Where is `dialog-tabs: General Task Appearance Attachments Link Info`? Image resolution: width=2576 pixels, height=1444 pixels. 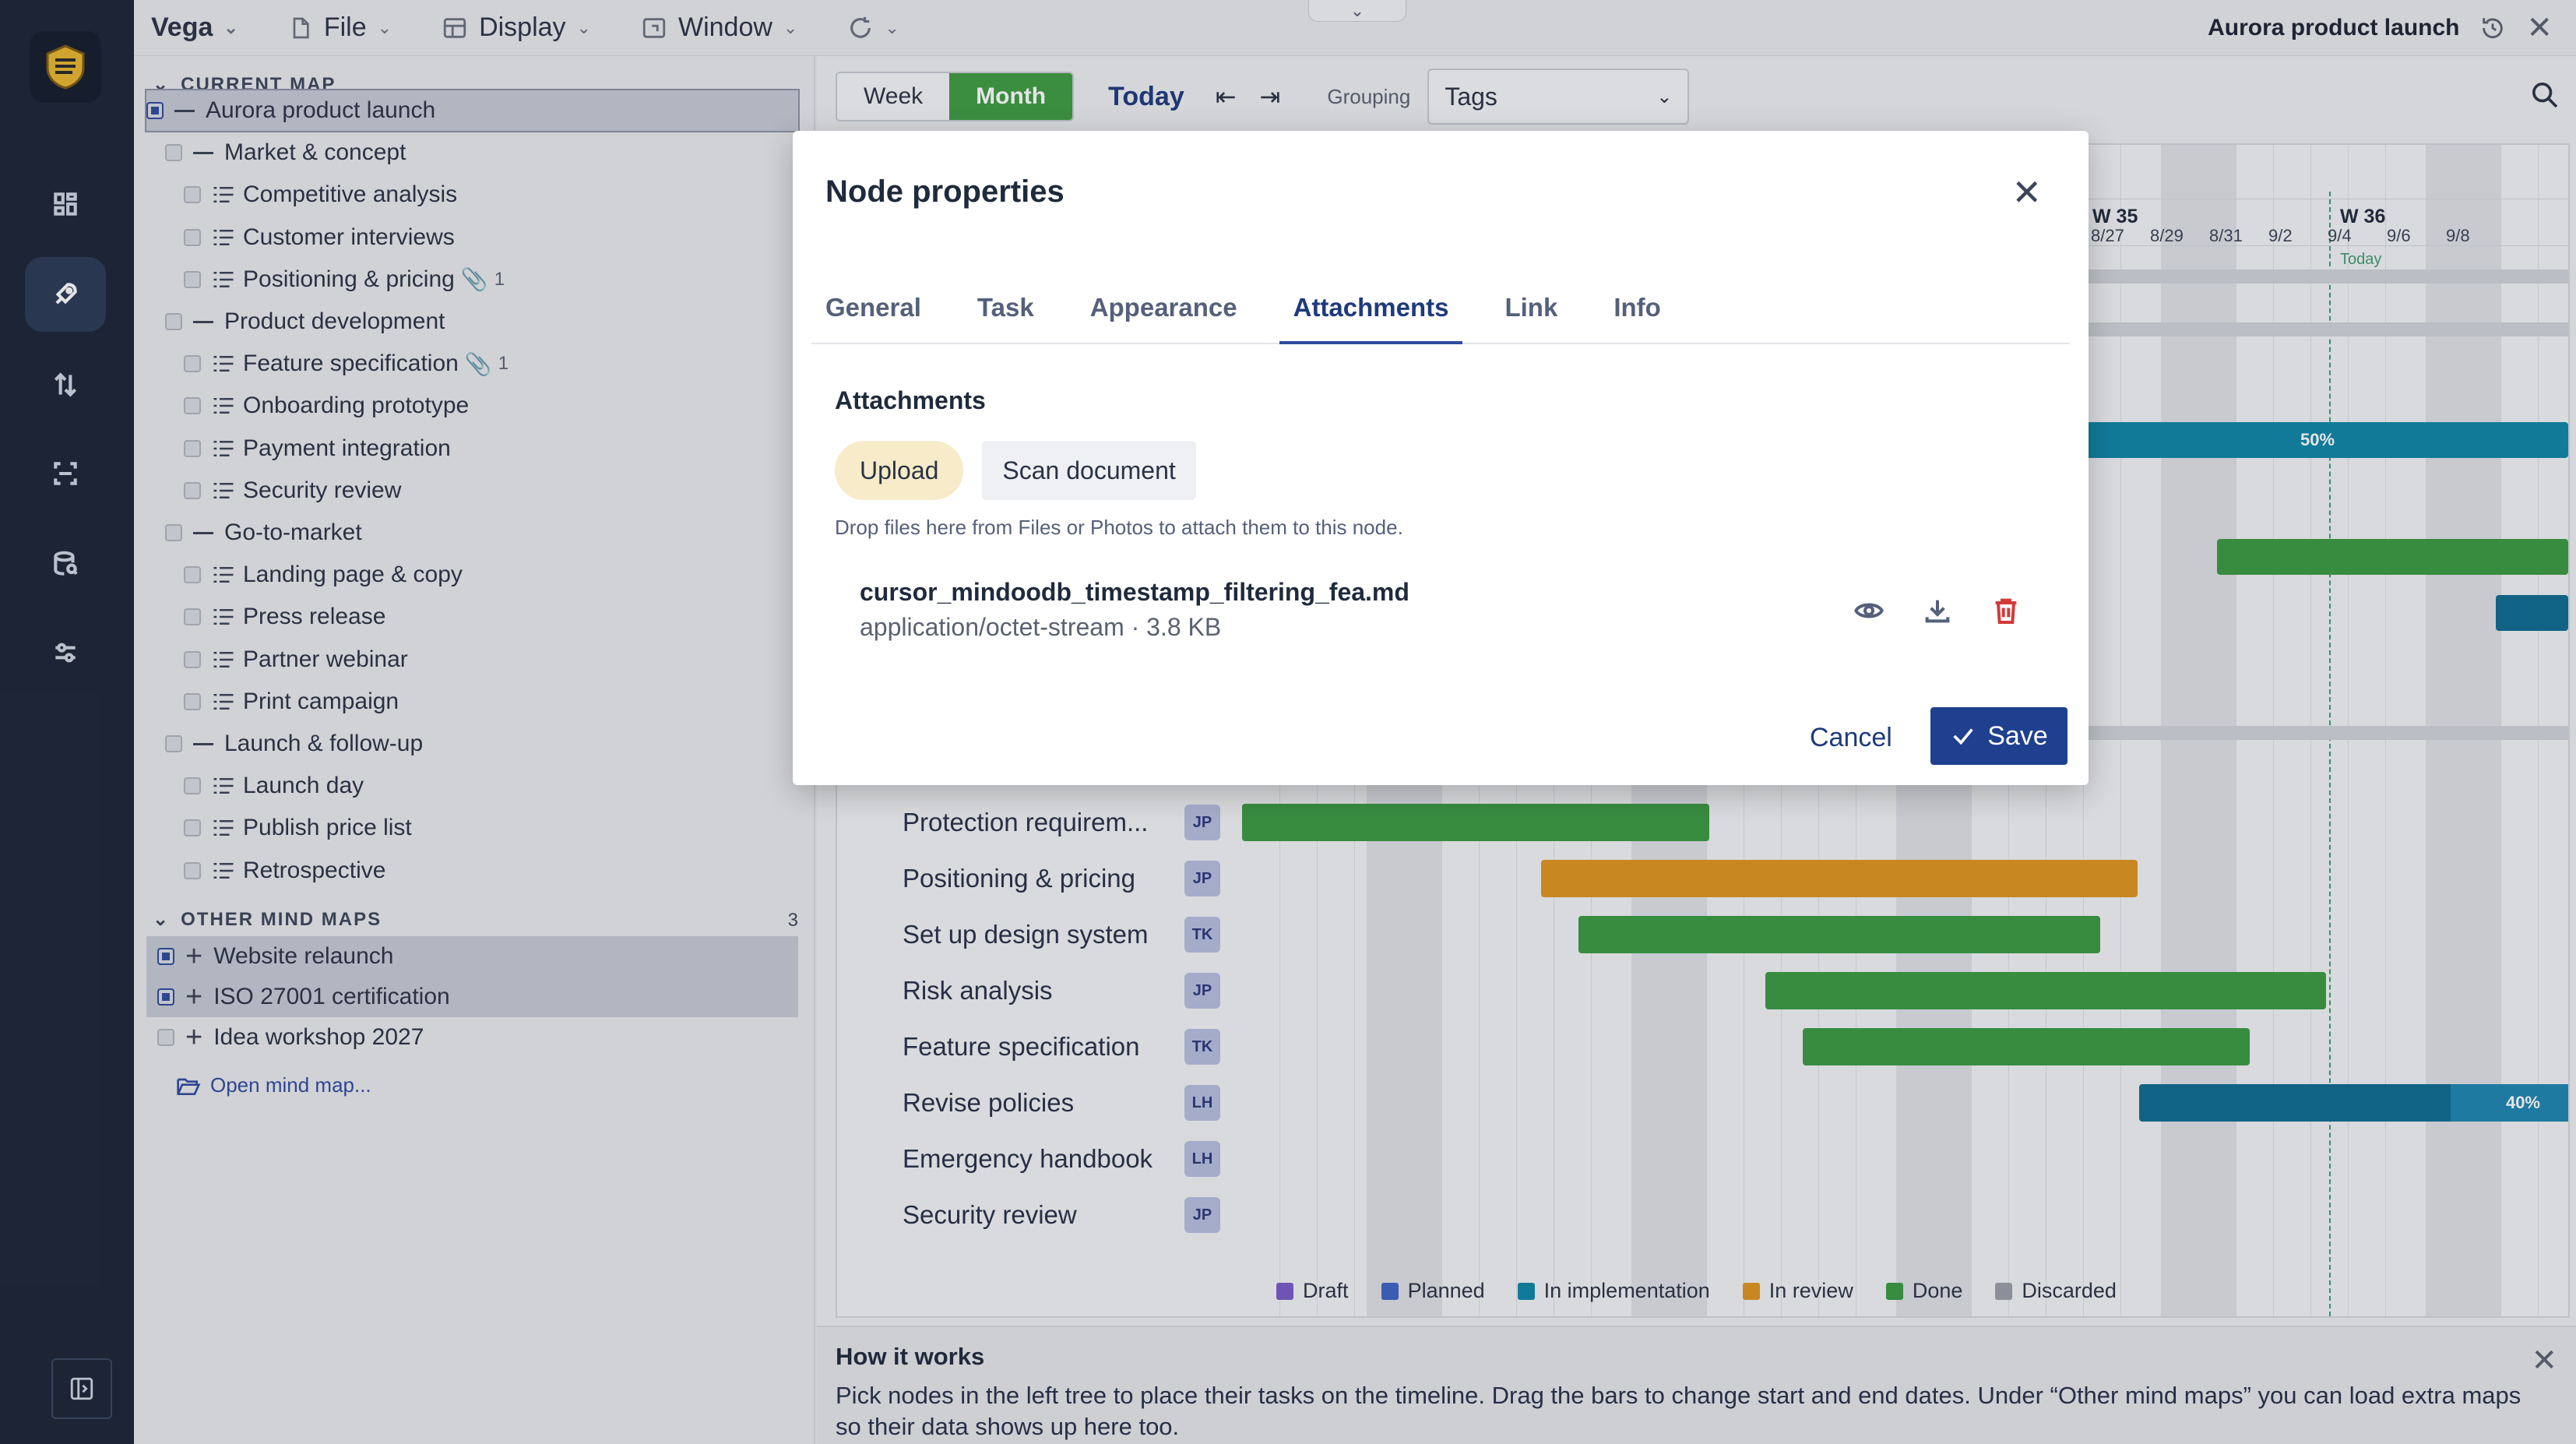
dialog-tabs: General Task Appearance Attachments Link Info is located at coordinates (1440, 319).